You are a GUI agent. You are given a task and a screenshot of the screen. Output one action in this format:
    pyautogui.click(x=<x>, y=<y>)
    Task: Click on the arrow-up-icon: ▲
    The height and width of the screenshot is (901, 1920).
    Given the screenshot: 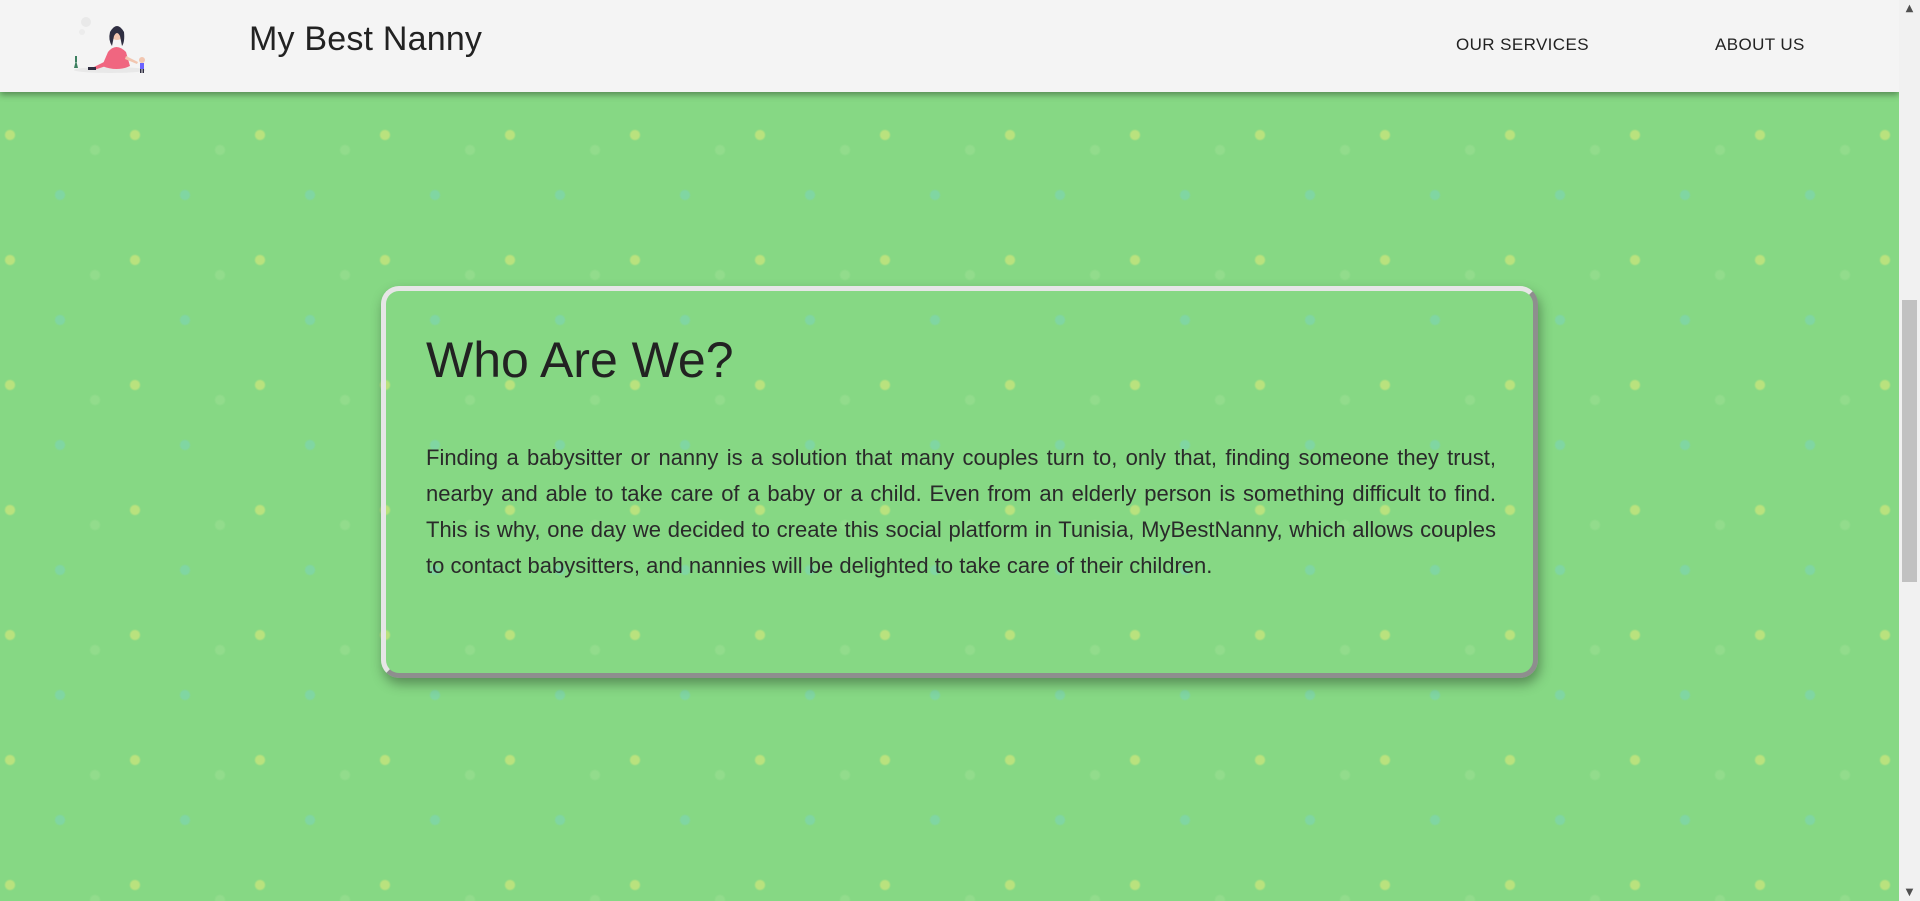 What is the action you would take?
    pyautogui.click(x=1909, y=8)
    